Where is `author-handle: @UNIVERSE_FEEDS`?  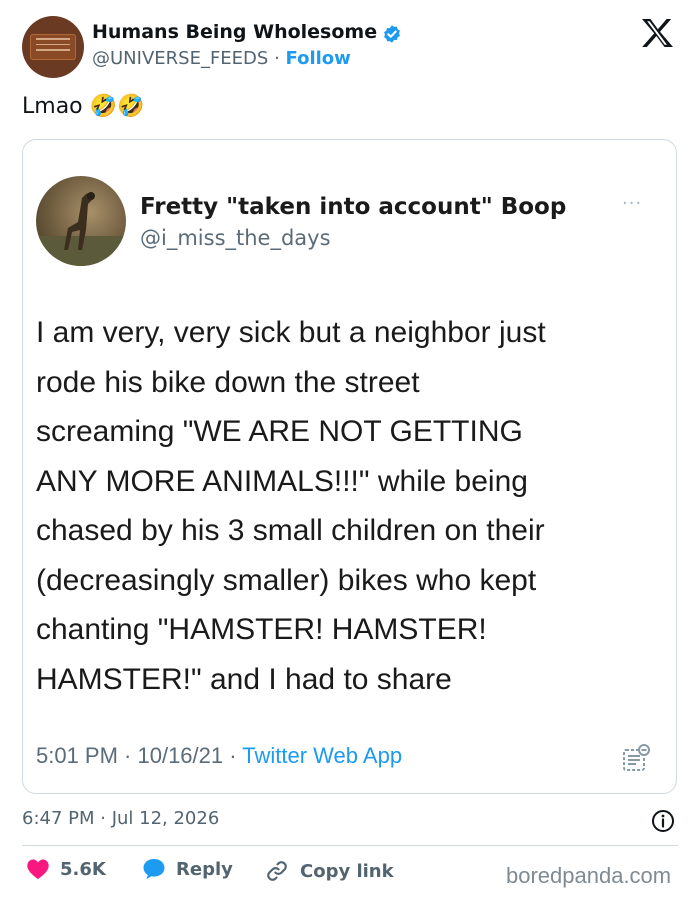 author-handle: @UNIVERSE_FEEDS is located at coordinates (180, 58).